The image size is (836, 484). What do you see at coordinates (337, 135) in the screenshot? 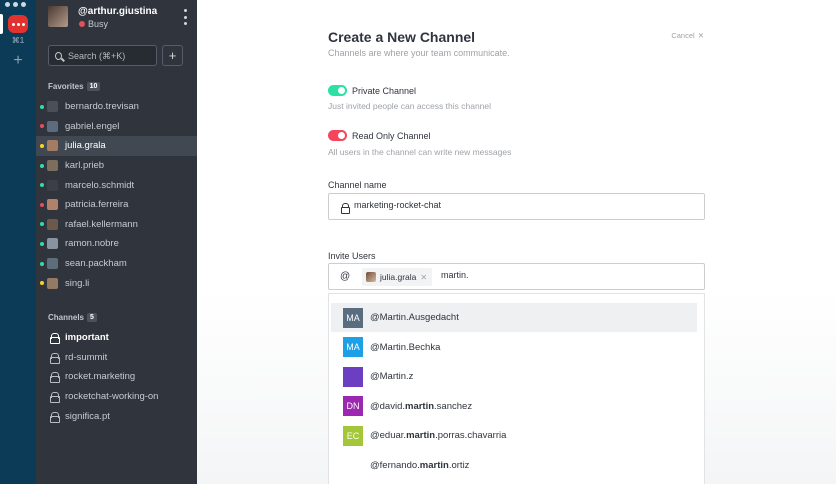
I see `read-only-toggle` at bounding box center [337, 135].